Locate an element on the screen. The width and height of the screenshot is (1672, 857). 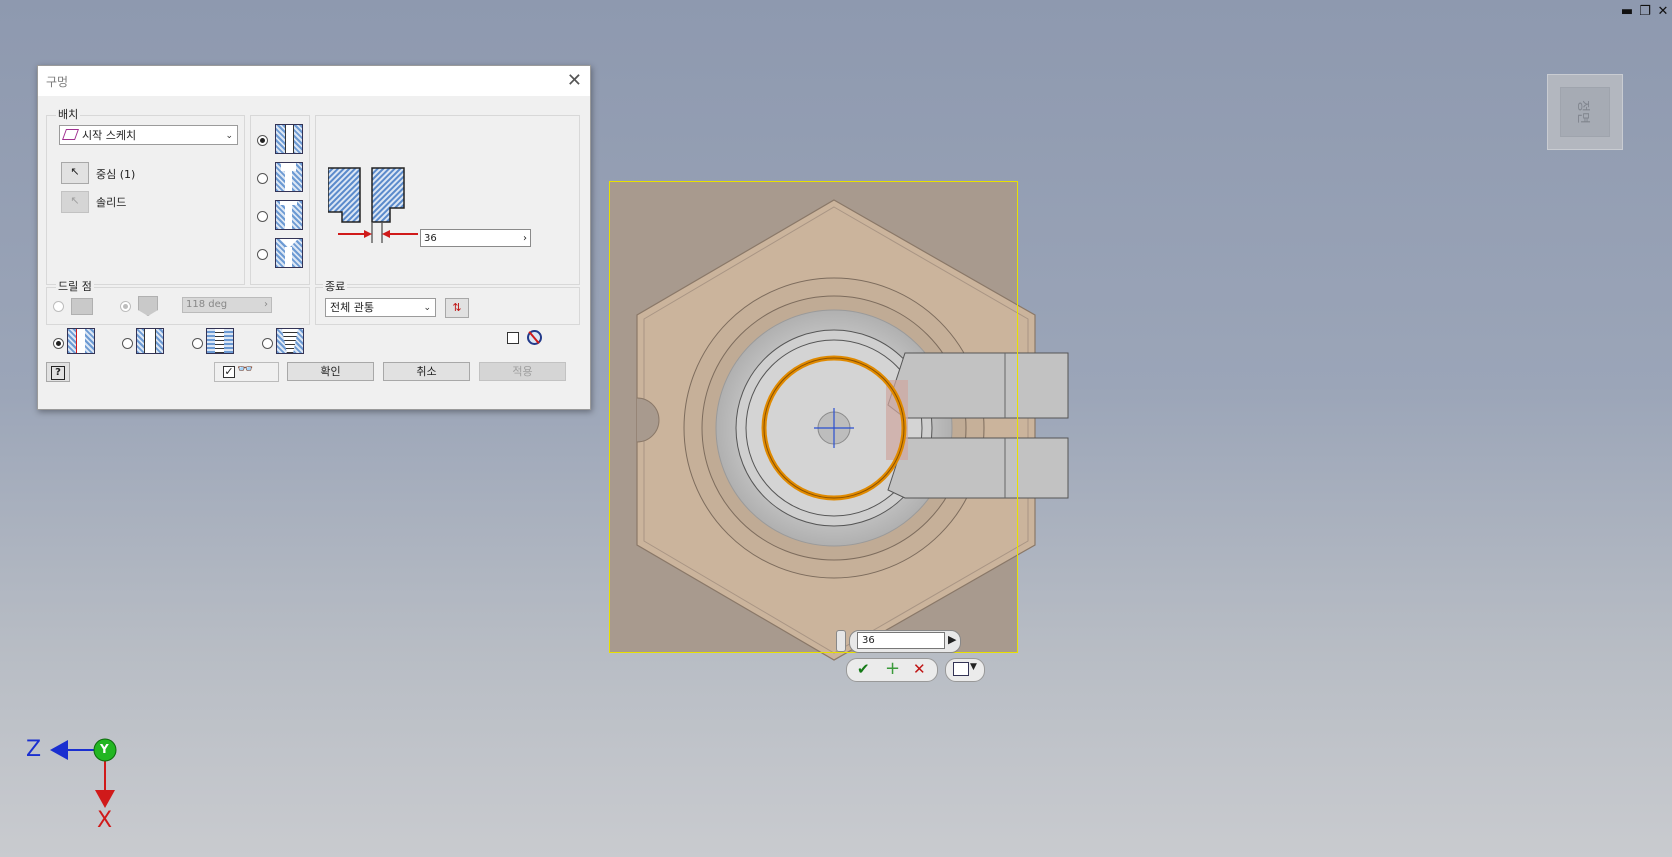
help-icon: ? is located at coordinates (58, 373).